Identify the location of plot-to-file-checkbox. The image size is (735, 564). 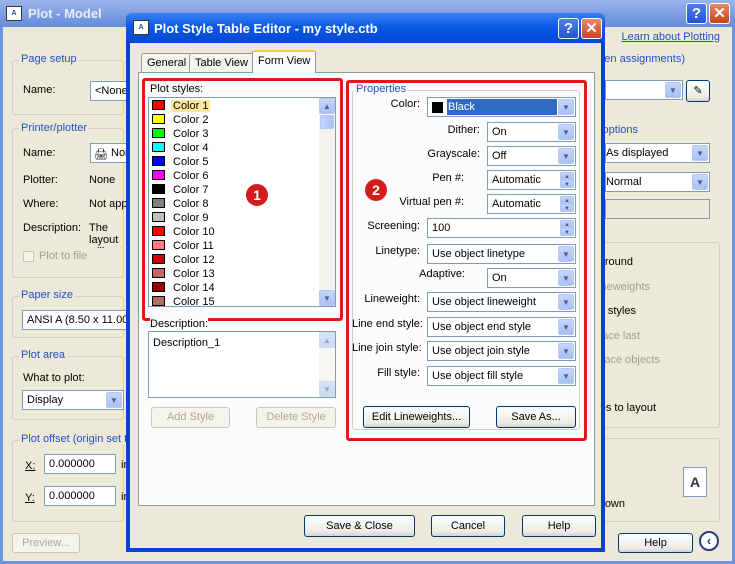
(28, 256).